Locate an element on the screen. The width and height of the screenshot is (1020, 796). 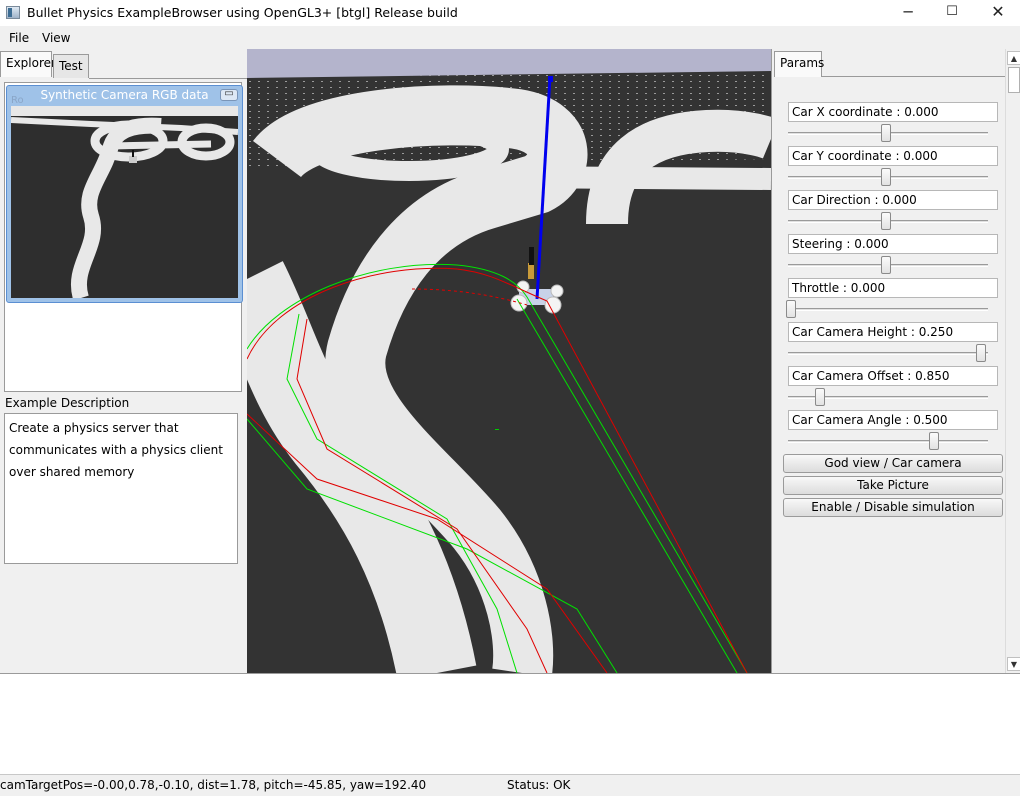
camera-track-render is located at coordinates (124, 202).